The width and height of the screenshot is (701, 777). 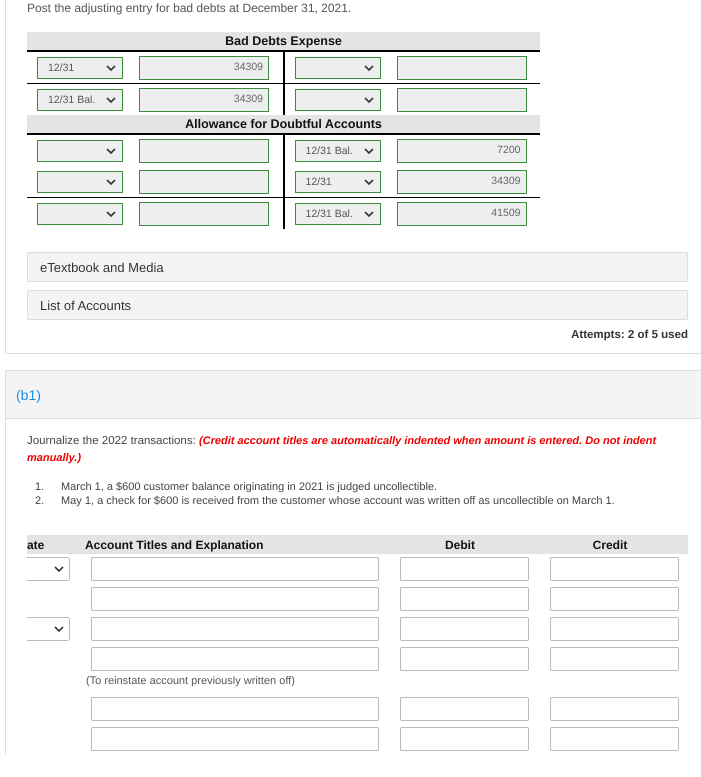 What do you see at coordinates (40, 487) in the screenshot?
I see `list-number: 1.` at bounding box center [40, 487].